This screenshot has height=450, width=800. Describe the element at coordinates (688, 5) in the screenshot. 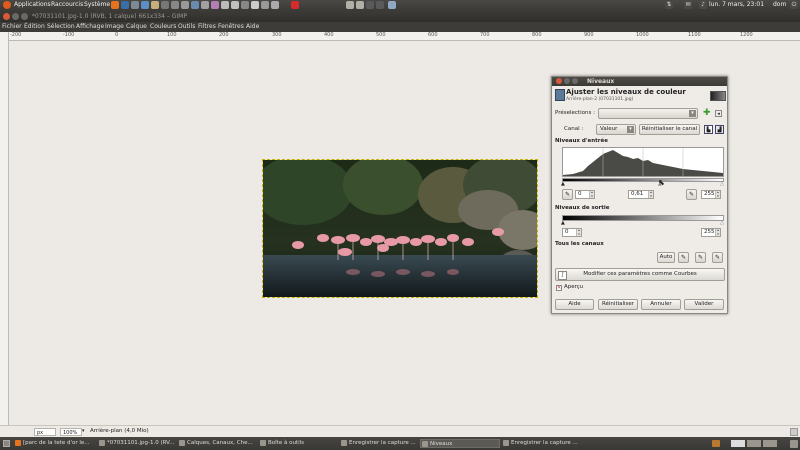

I see `mail-icon: ✉` at that location.